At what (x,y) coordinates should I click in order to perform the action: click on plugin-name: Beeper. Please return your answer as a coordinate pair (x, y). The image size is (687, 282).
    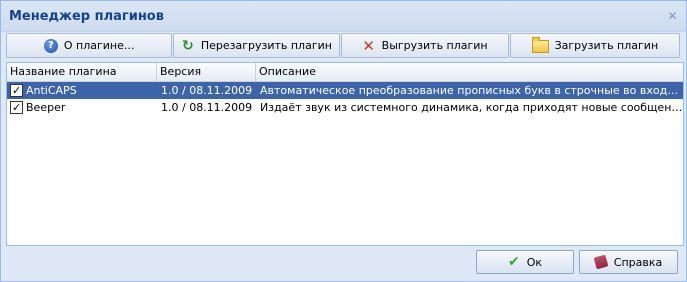
    Looking at the image, I should click on (46, 107).